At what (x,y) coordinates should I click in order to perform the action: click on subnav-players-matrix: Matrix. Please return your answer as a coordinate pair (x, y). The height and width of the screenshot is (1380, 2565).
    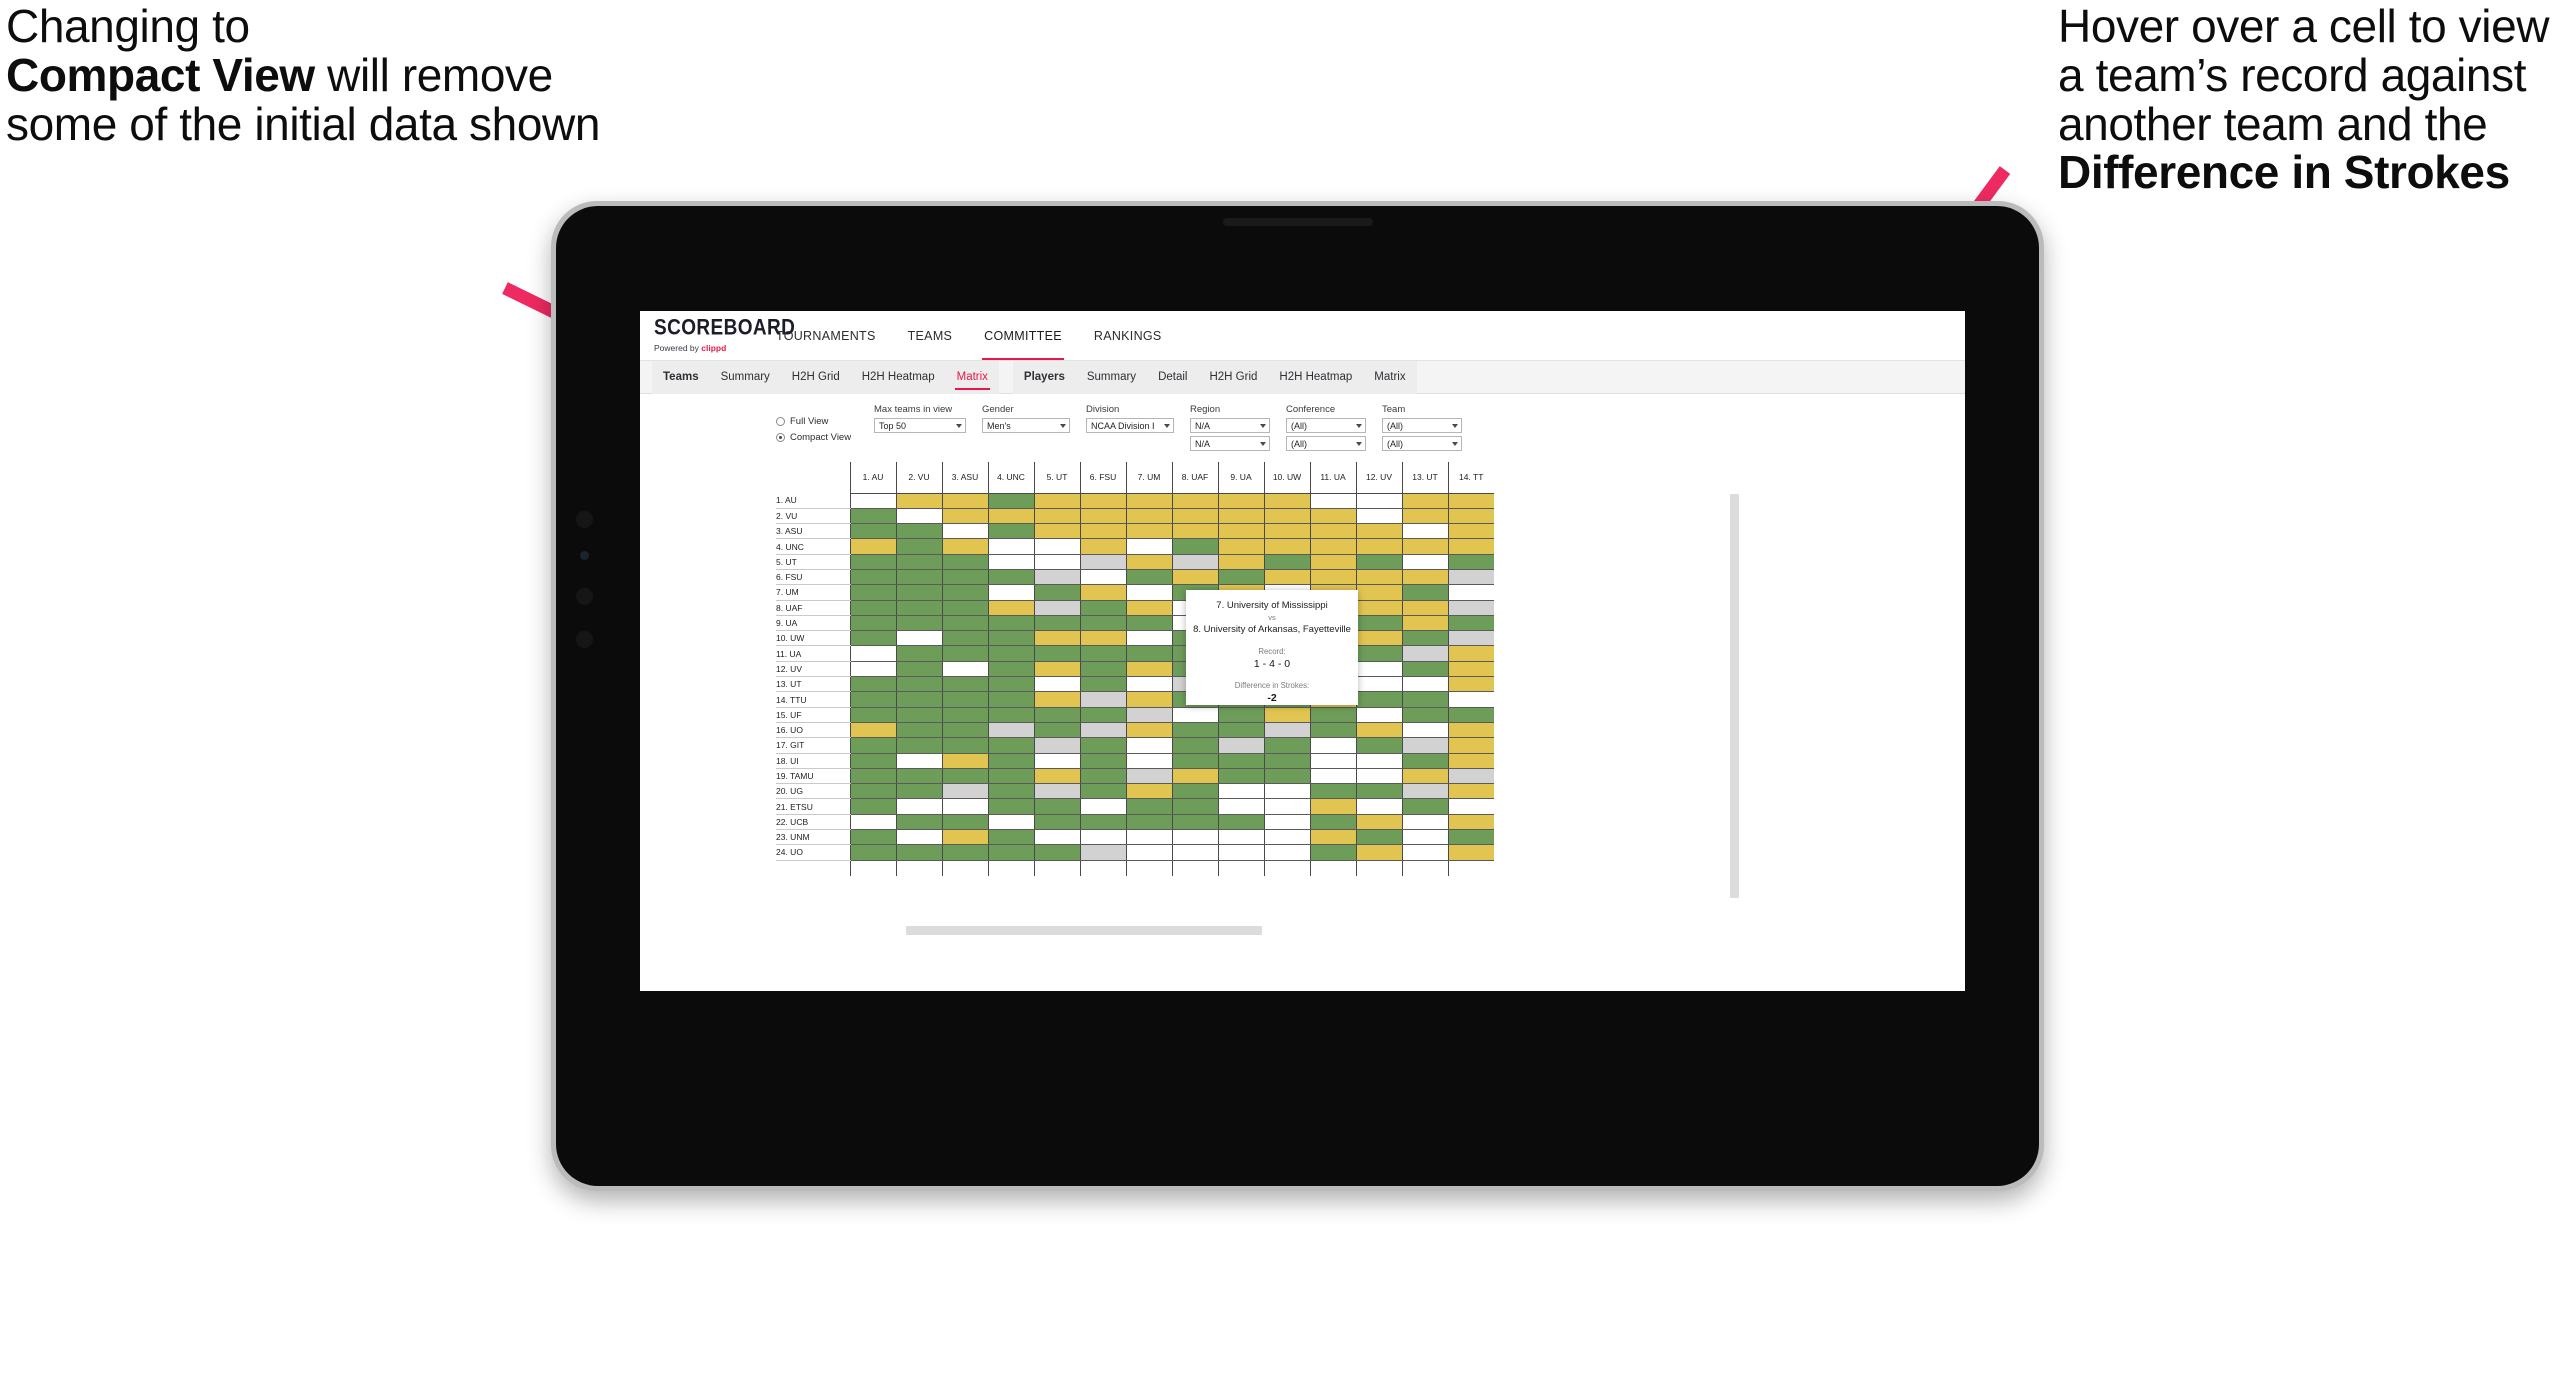
    Looking at the image, I should click on (1389, 377).